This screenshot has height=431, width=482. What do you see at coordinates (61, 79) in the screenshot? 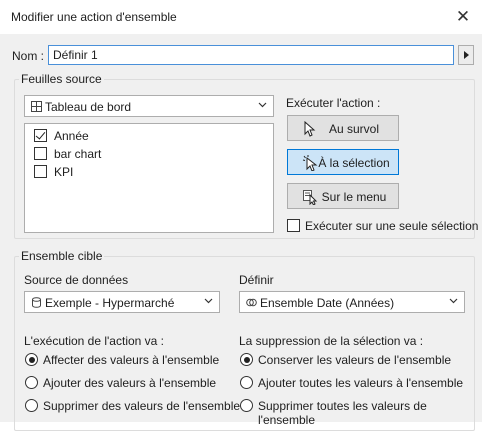
I see `source-sheets-title: Feuilles source` at bounding box center [61, 79].